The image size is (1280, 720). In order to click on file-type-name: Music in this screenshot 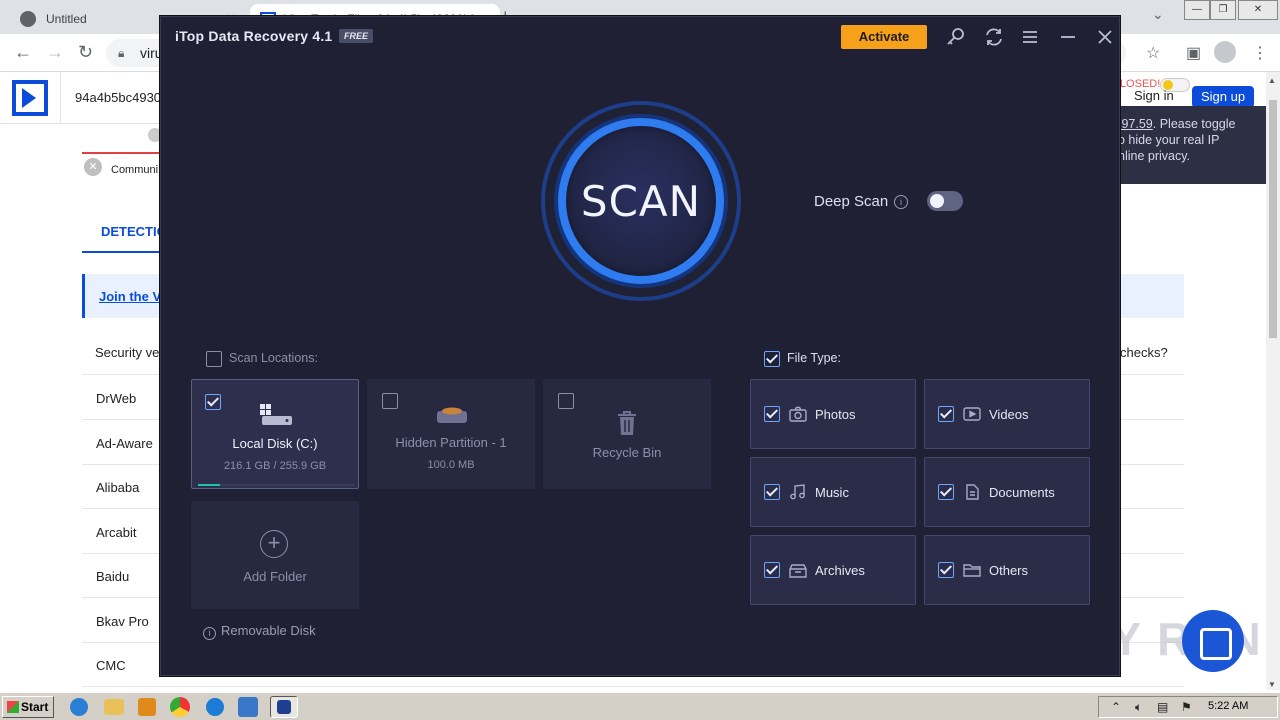, I will do `click(832, 492)`.